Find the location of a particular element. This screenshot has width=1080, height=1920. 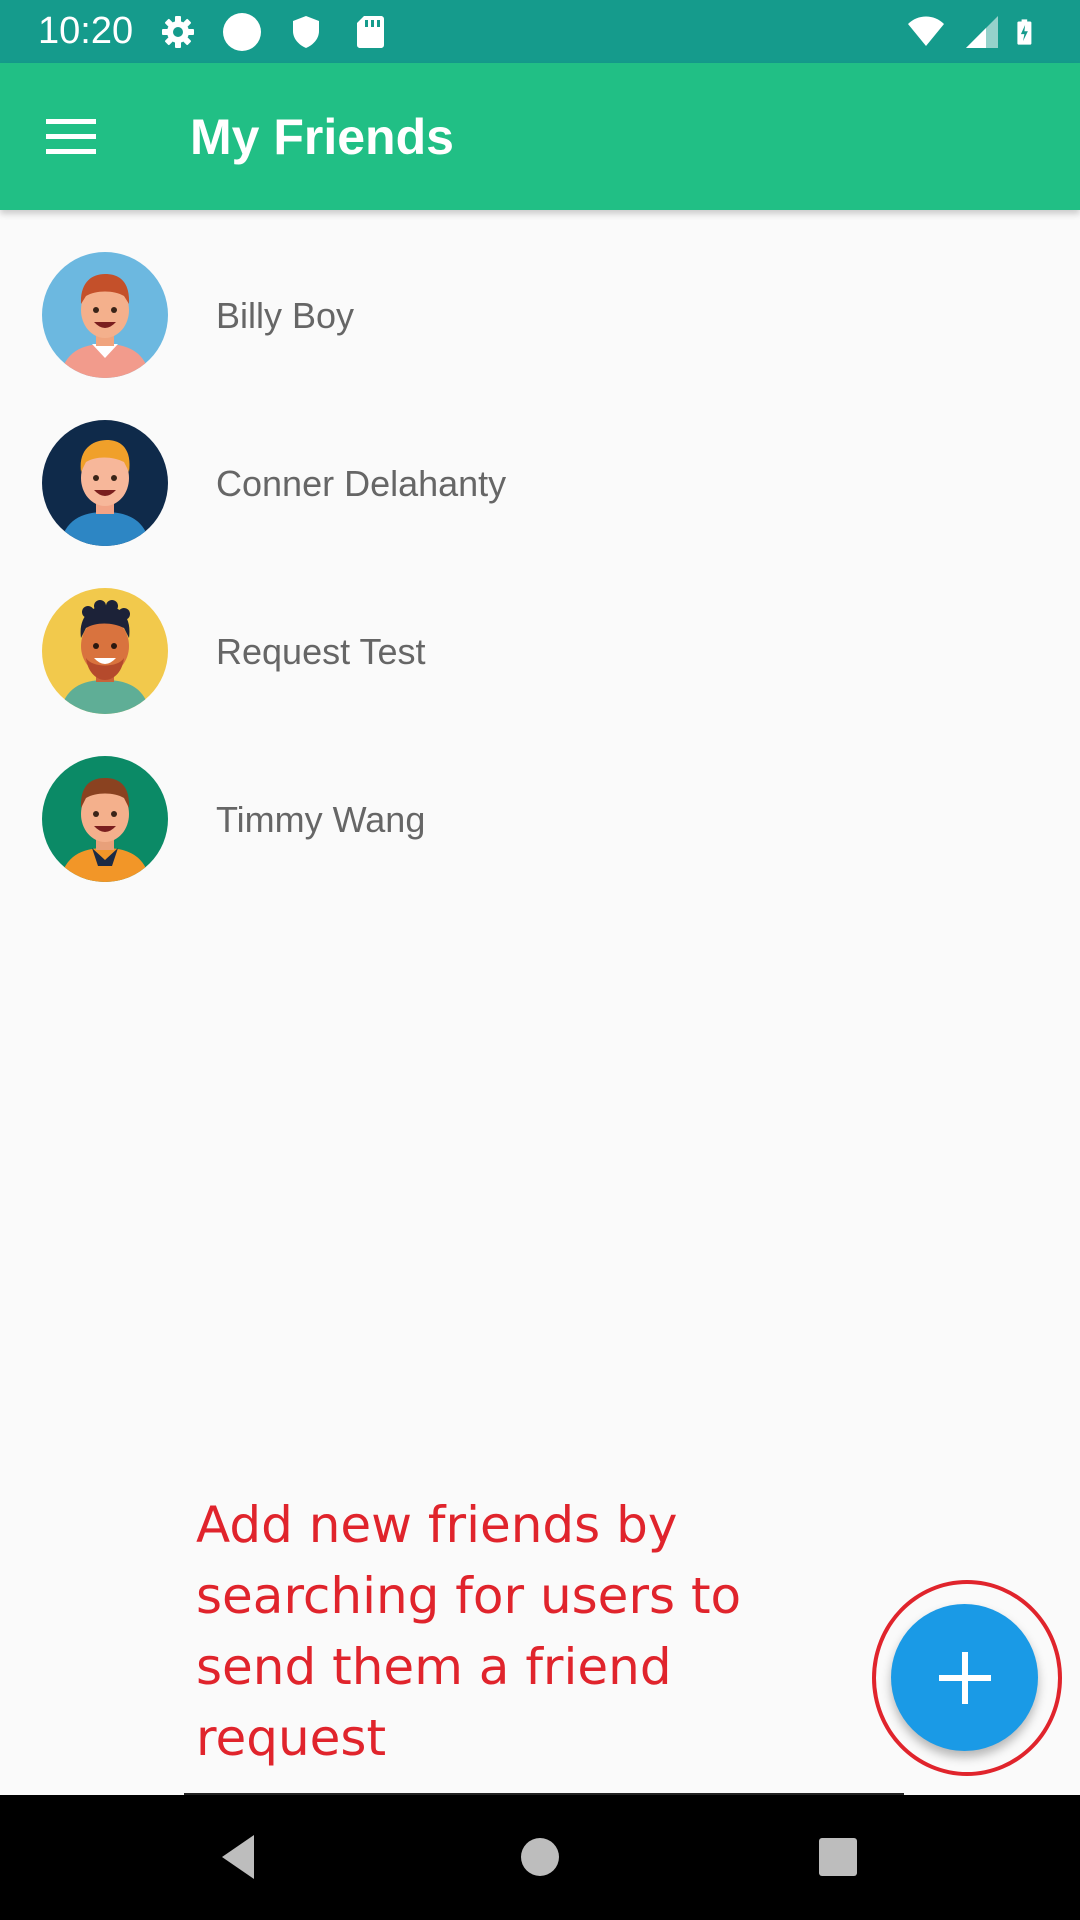

nav-home-button is located at coordinates (540, 1857).